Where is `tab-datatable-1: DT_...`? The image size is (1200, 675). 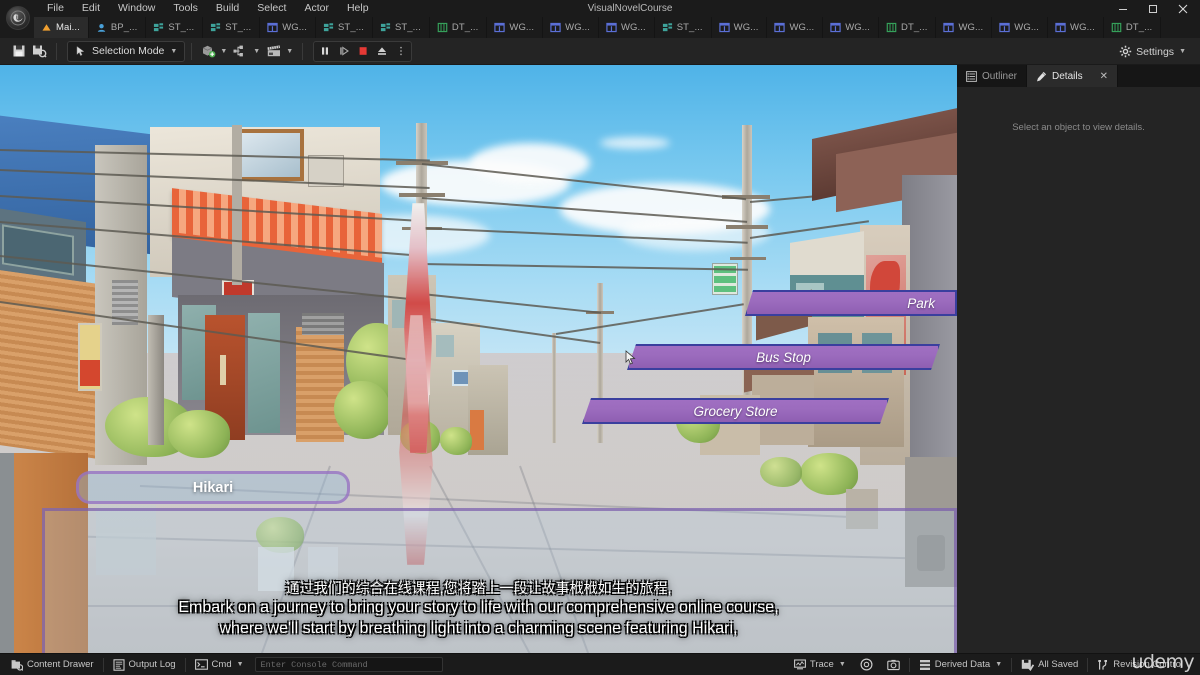
tab-datatable-1: DT_... is located at coordinates (459, 27).